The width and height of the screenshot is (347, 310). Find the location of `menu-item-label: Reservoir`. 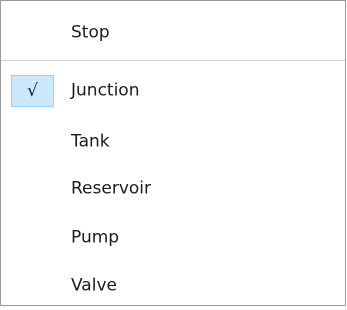

menu-item-label: Reservoir is located at coordinates (111, 188).